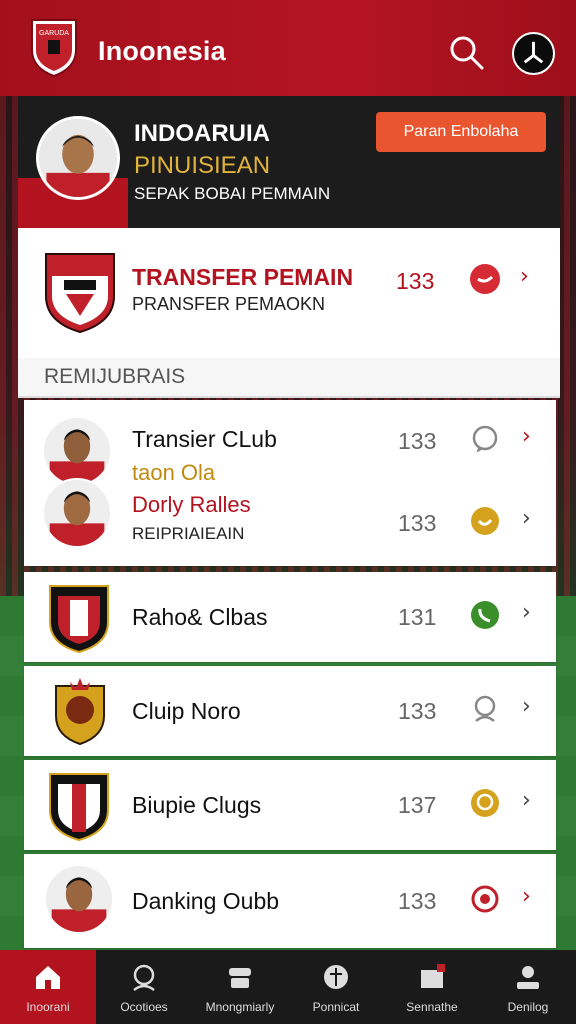 The height and width of the screenshot is (1024, 576). What do you see at coordinates (485, 279) in the screenshot?
I see `flag-icon` at bounding box center [485, 279].